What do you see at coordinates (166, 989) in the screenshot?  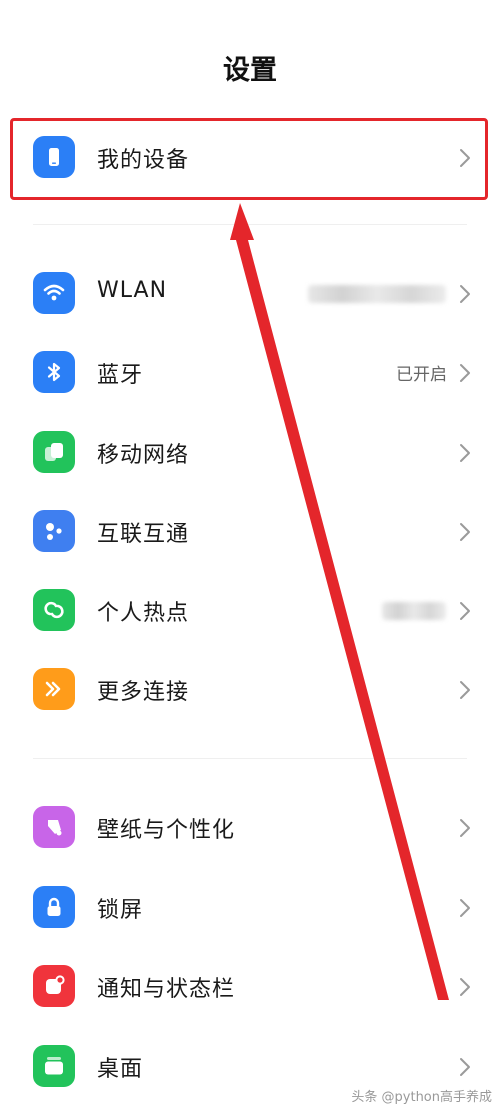 I see `settings-item-label: 通知与状态栏` at bounding box center [166, 989].